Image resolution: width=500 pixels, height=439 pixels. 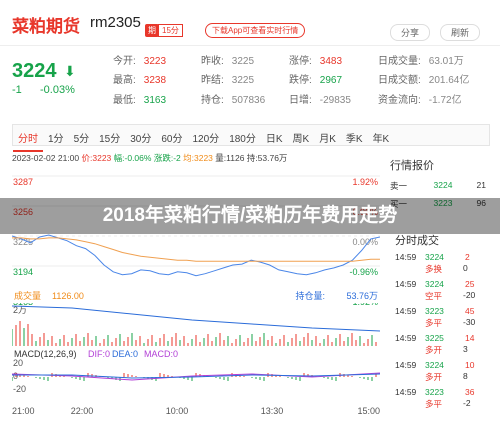 What do you see at coordinates (446, 61) in the screenshot?
I see `stat-value: 63.01万` at bounding box center [446, 61].